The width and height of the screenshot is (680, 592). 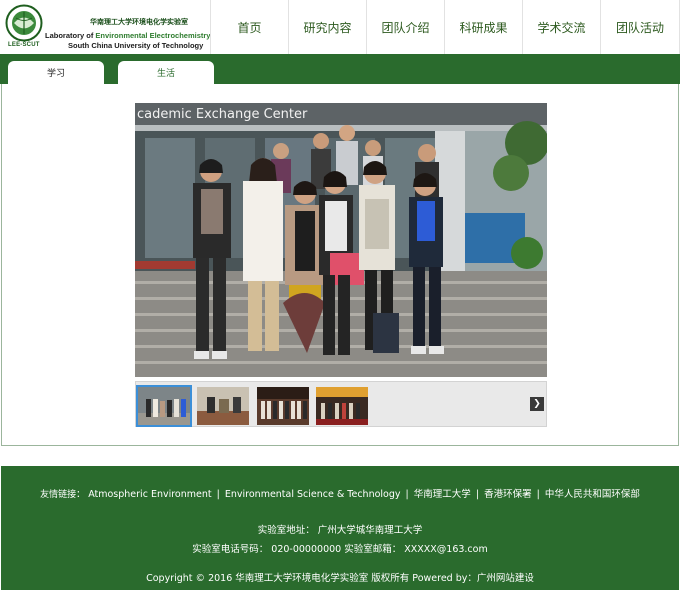 I want to click on tab-study: 学习, so click(x=56, y=72).